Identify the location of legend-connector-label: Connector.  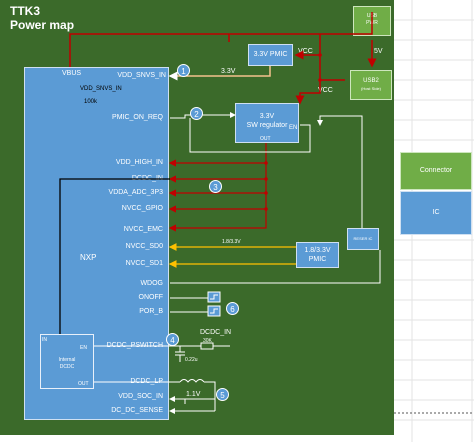
(436, 170).